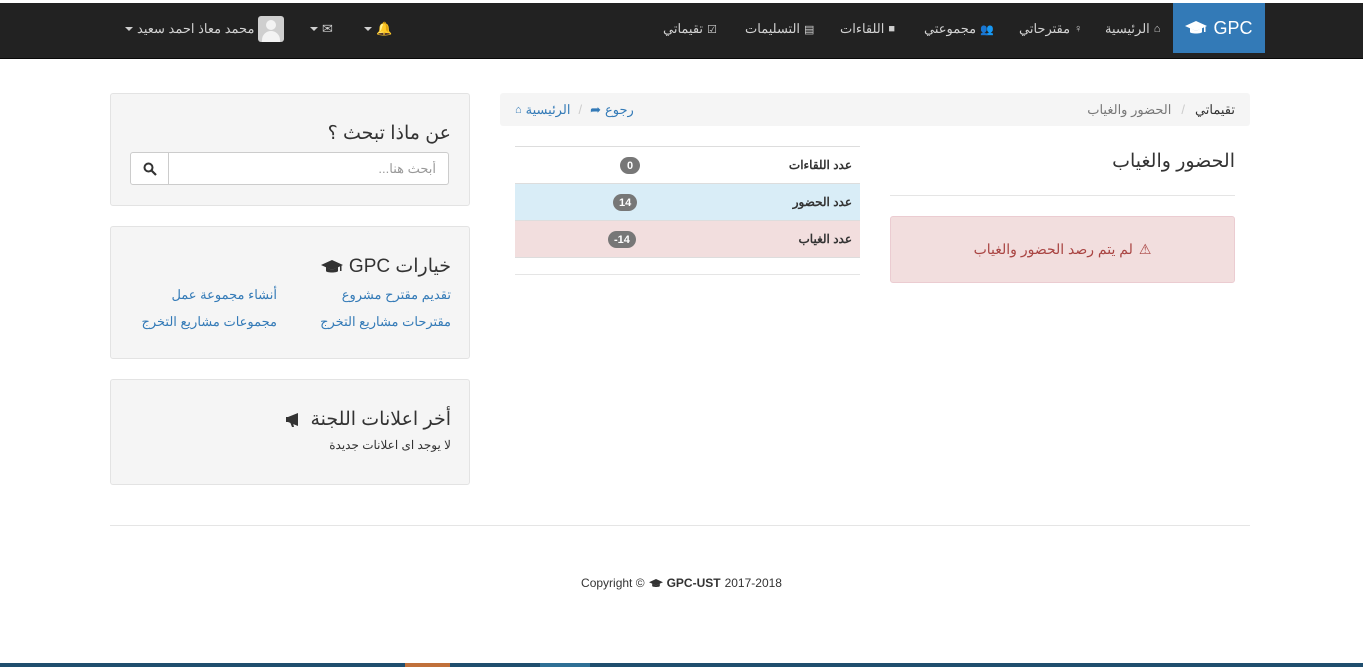  I want to click on nav-submissions: ▤ التسليمات, so click(779, 29).